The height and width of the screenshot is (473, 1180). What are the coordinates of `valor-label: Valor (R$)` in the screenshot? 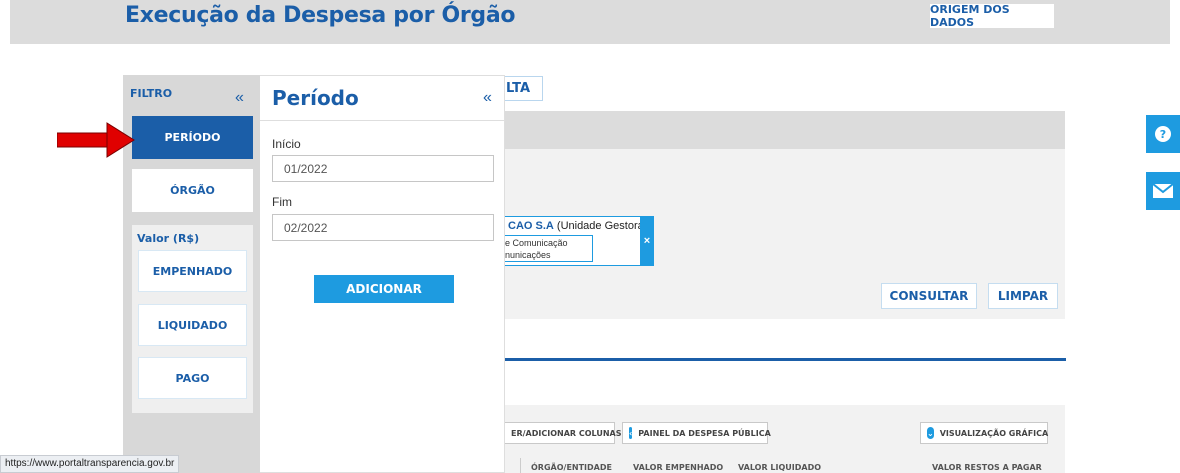 It's located at (168, 238).